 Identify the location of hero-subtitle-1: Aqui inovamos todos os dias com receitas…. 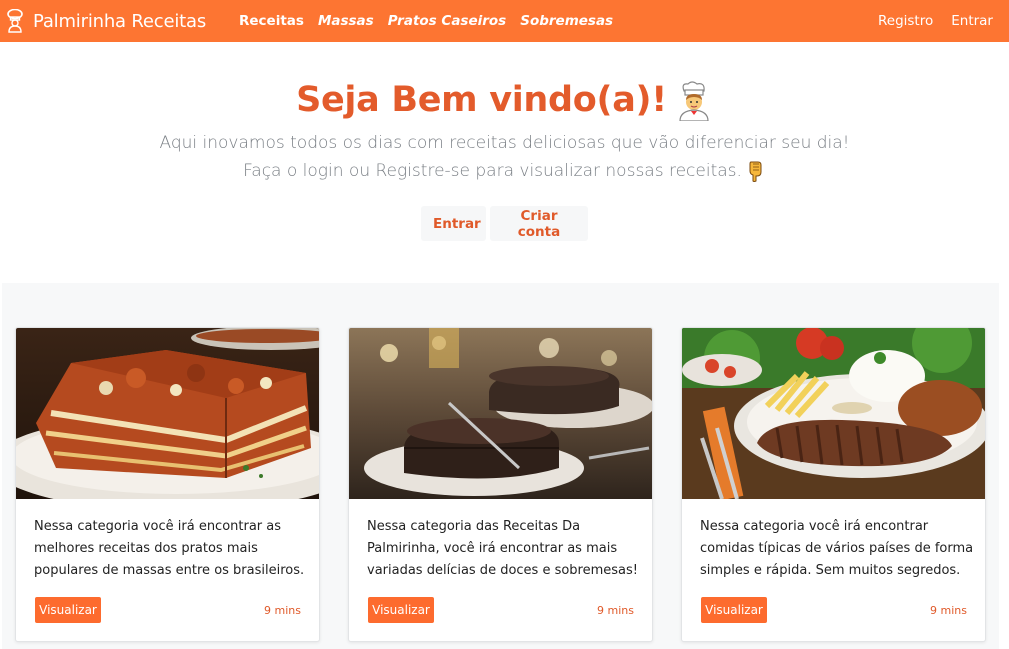
(504, 143).